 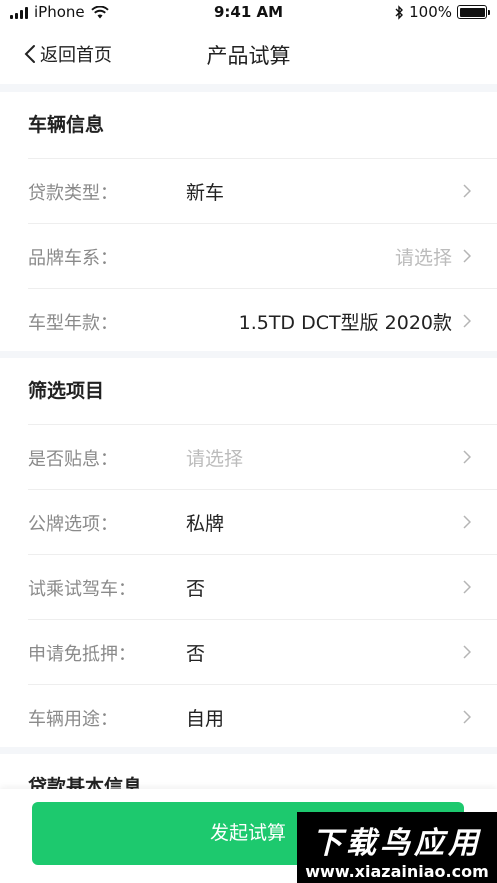 I want to click on battery-fill, so click(x=472, y=12).